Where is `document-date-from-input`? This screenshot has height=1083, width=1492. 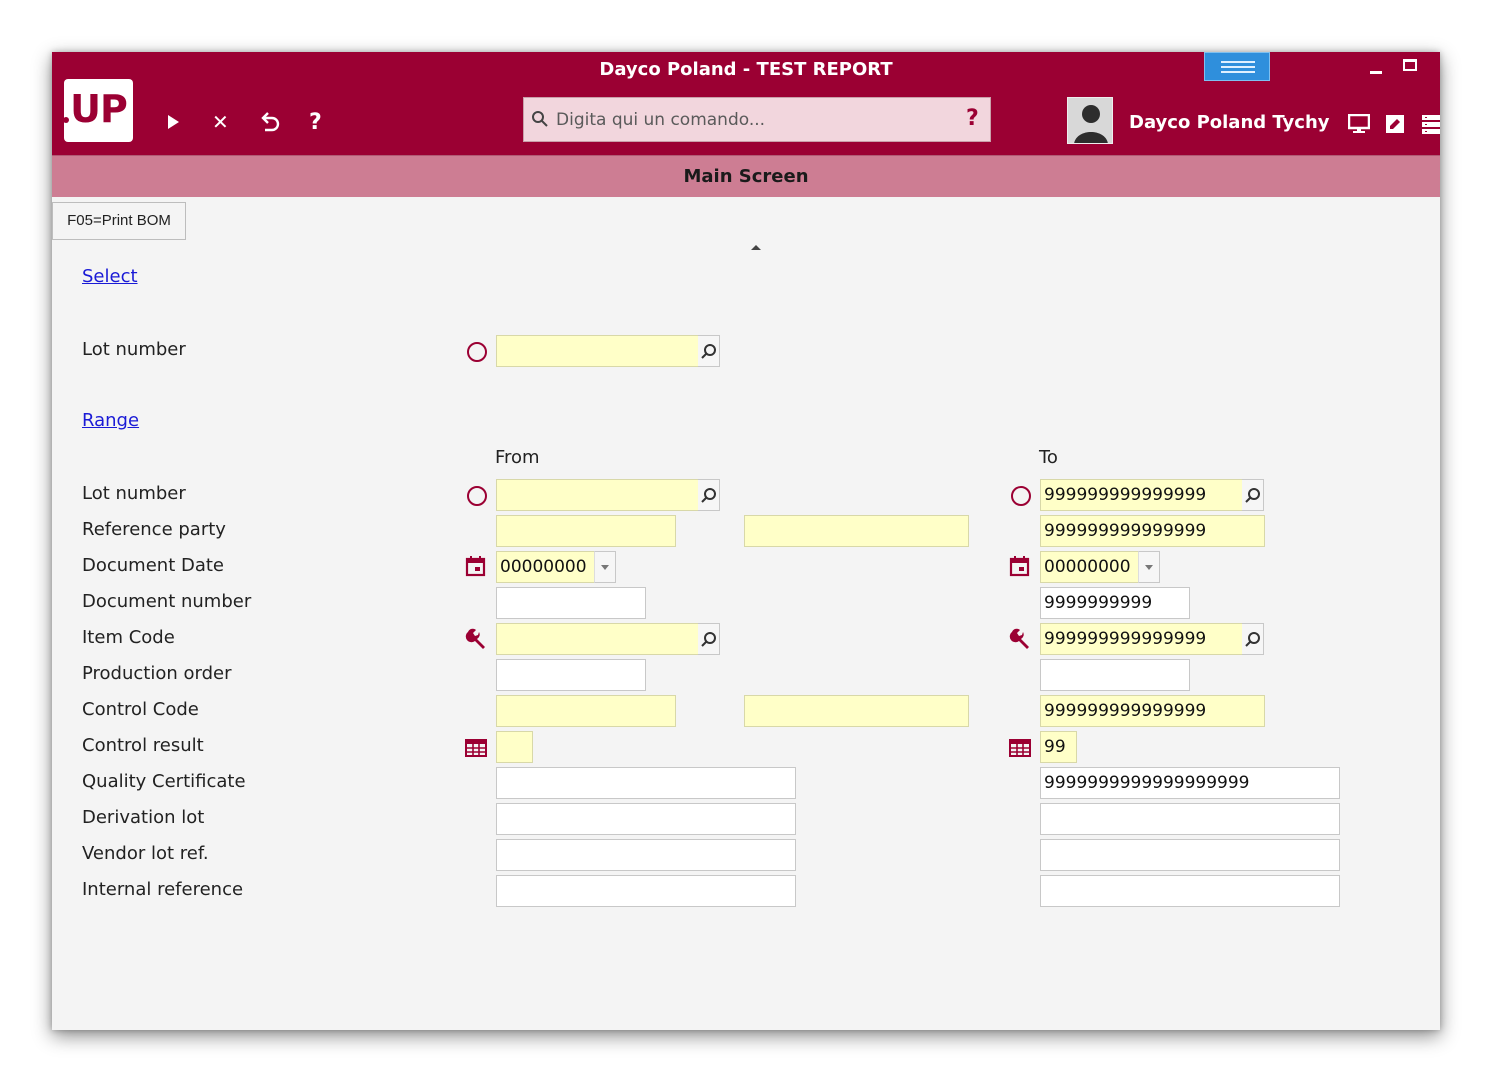
document-date-from-input is located at coordinates (546, 567).